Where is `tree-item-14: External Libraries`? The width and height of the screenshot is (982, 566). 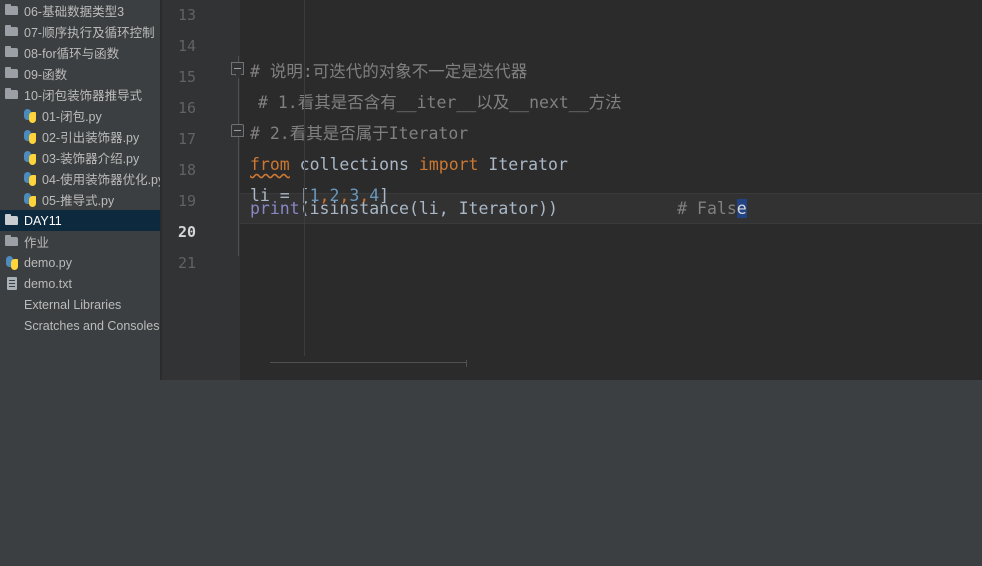 tree-item-14: External Libraries is located at coordinates (80, 304).